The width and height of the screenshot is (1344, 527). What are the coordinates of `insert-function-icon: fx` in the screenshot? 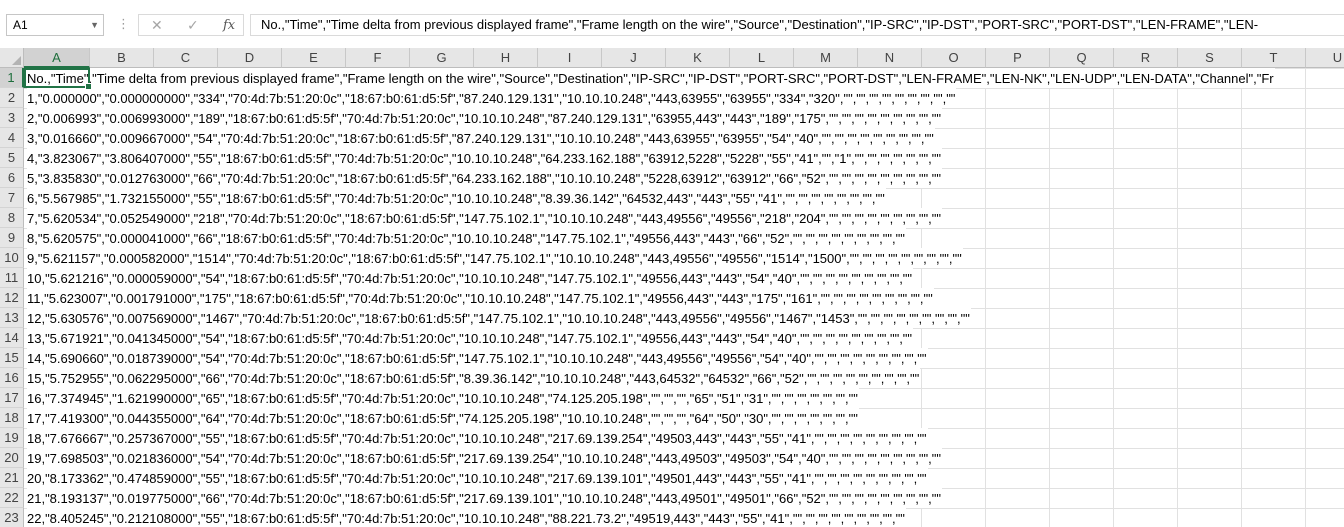 It's located at (229, 25).